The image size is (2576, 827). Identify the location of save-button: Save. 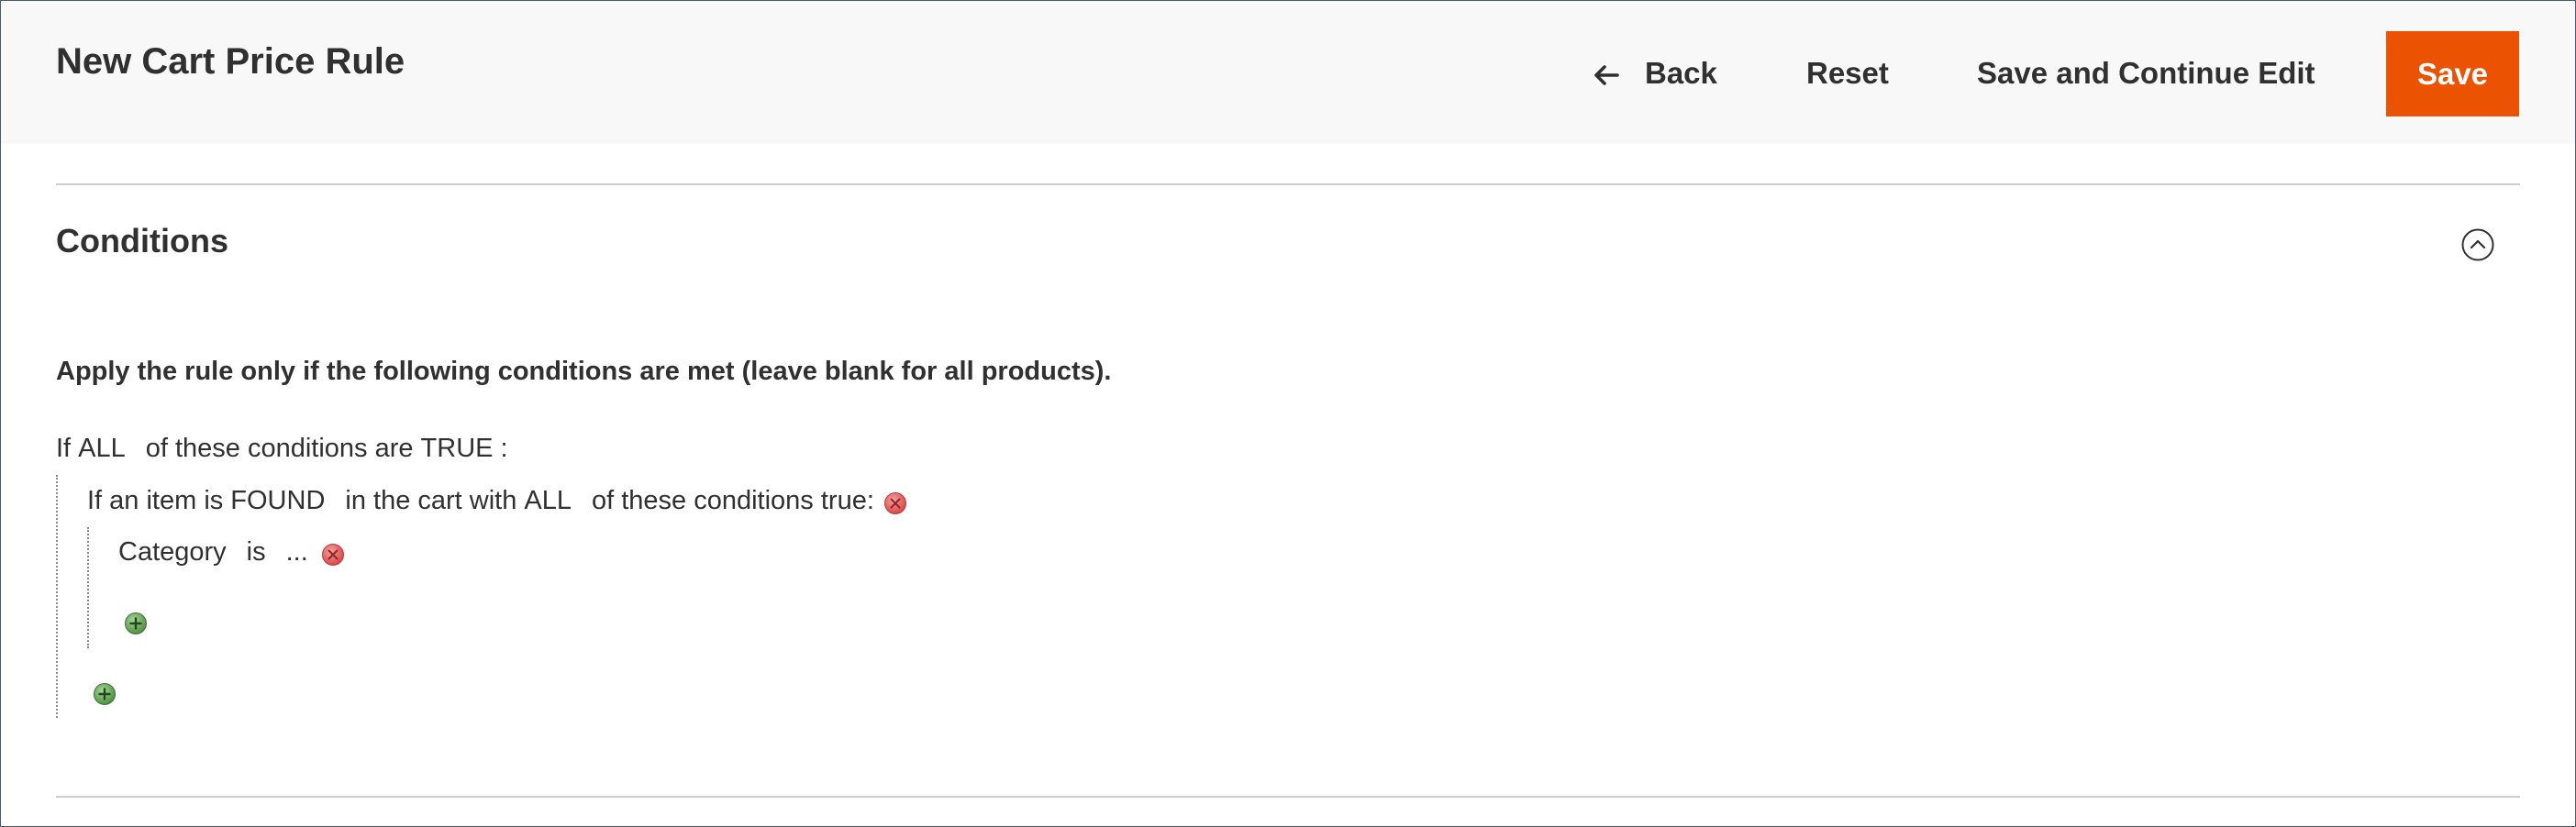
(2452, 73).